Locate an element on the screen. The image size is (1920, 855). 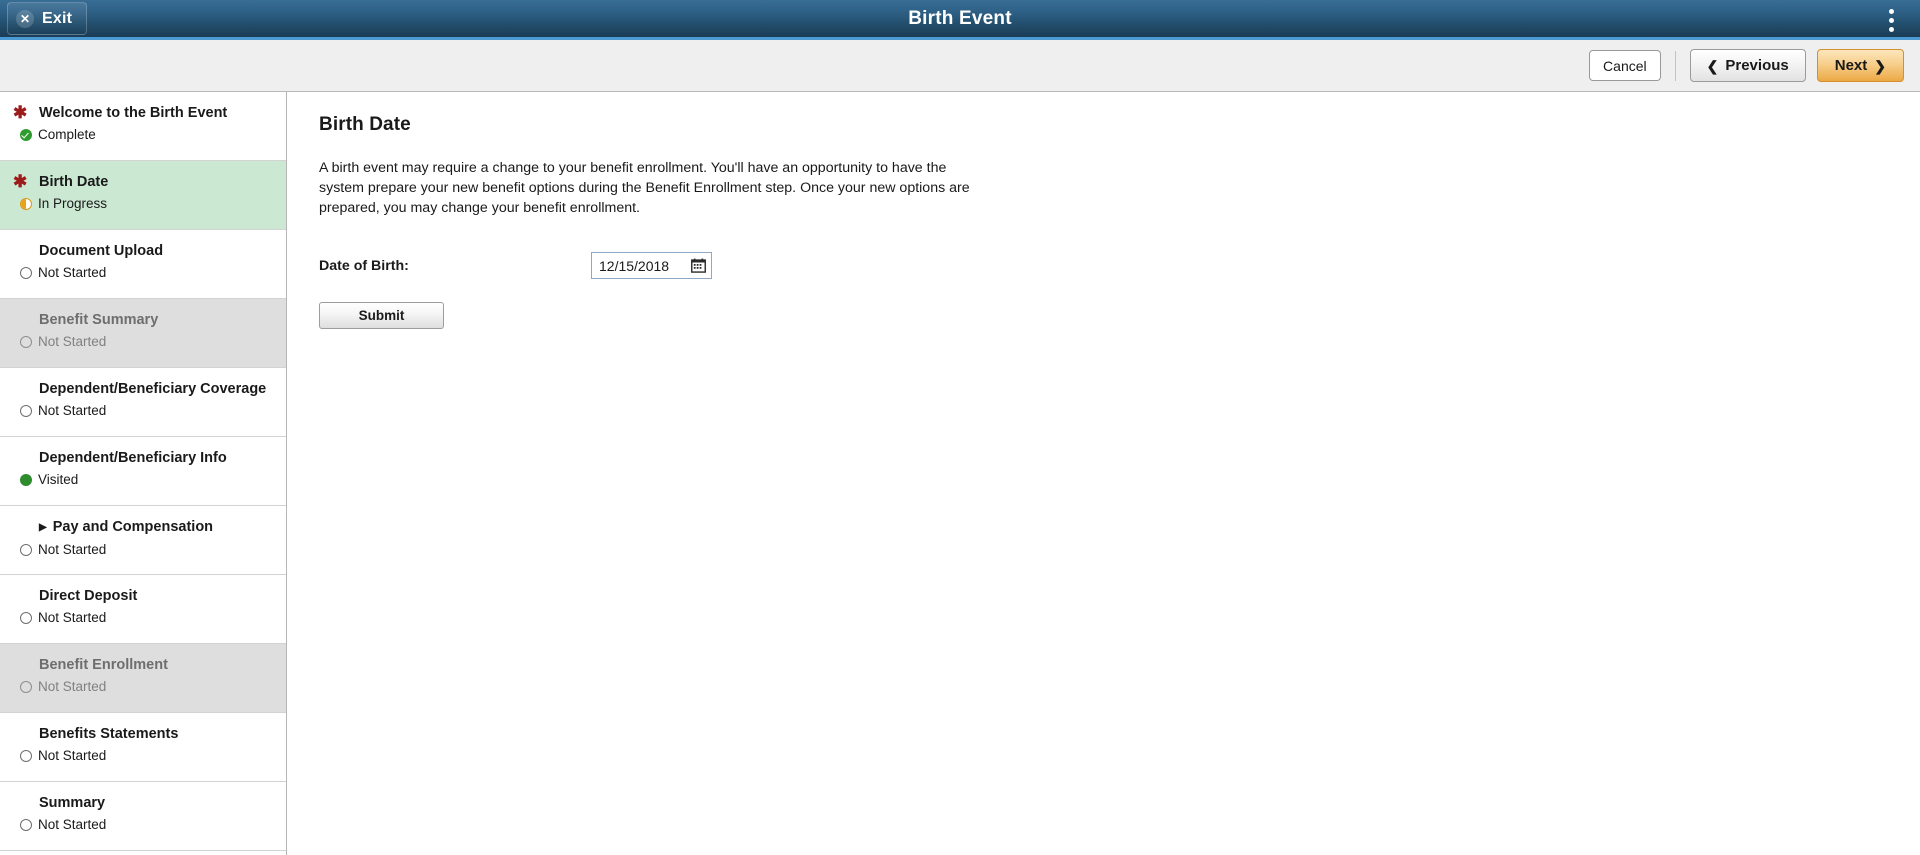
submit-button: Submit is located at coordinates (381, 315).